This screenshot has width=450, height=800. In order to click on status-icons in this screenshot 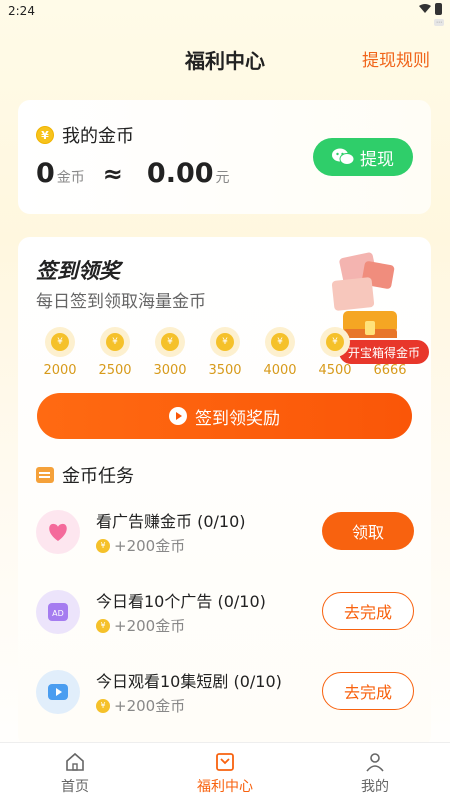, I will do `click(430, 9)`.